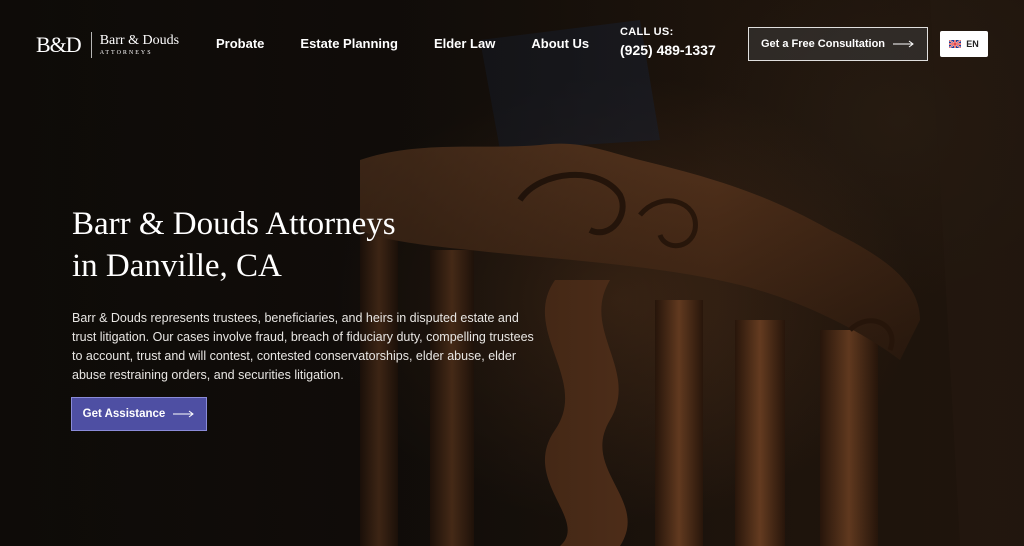 Image resolution: width=1024 pixels, height=546 pixels. What do you see at coordinates (64, 45) in the screenshot?
I see `logo-monogram: B&D` at bounding box center [64, 45].